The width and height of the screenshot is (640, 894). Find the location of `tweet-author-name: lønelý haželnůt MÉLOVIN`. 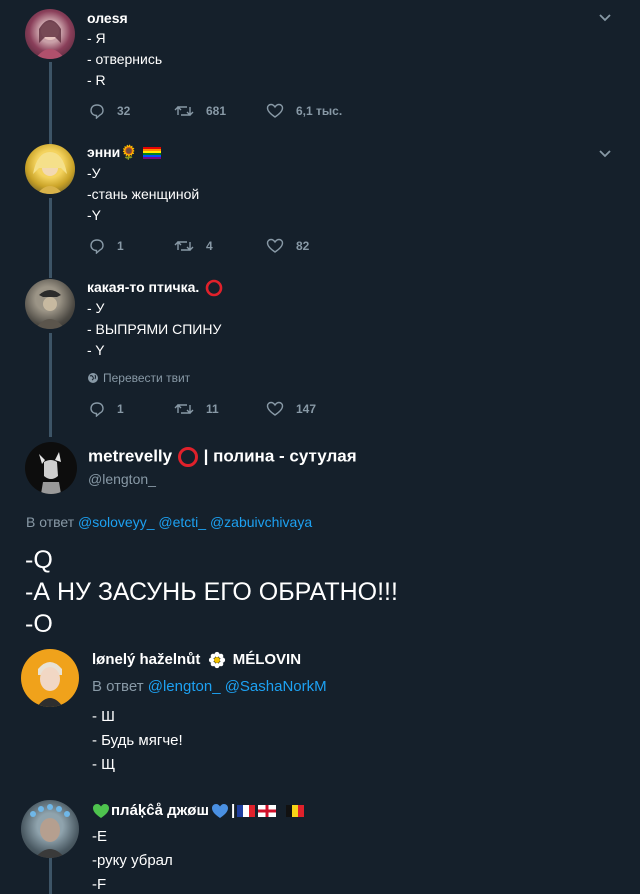

tweet-author-name: lønelý haželnůt MÉLOVIN is located at coordinates (196, 660).